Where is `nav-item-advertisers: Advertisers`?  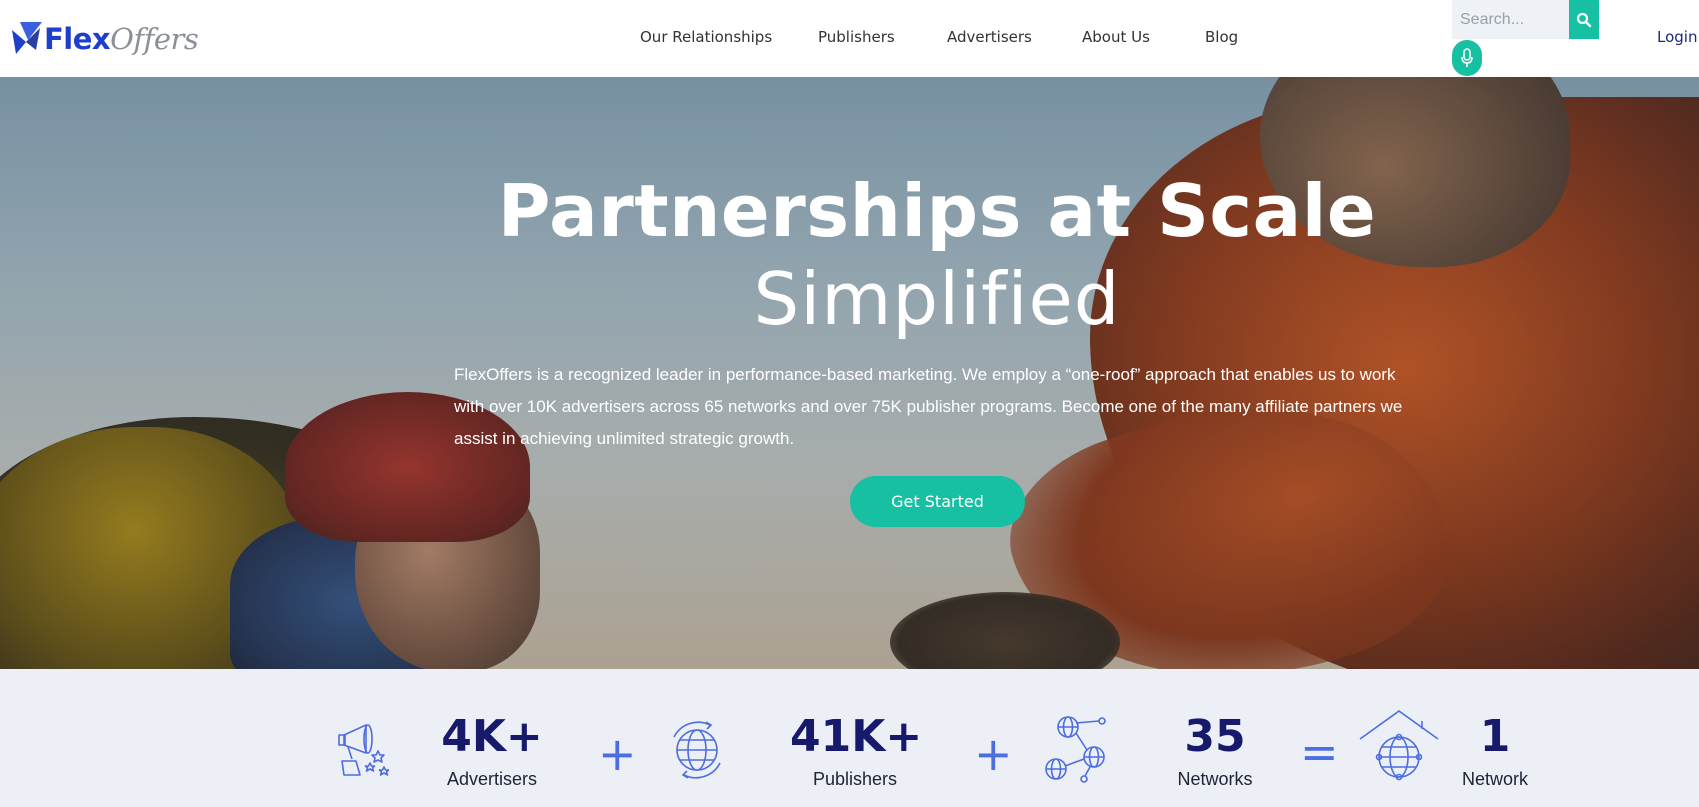 nav-item-advertisers: Advertisers is located at coordinates (989, 37).